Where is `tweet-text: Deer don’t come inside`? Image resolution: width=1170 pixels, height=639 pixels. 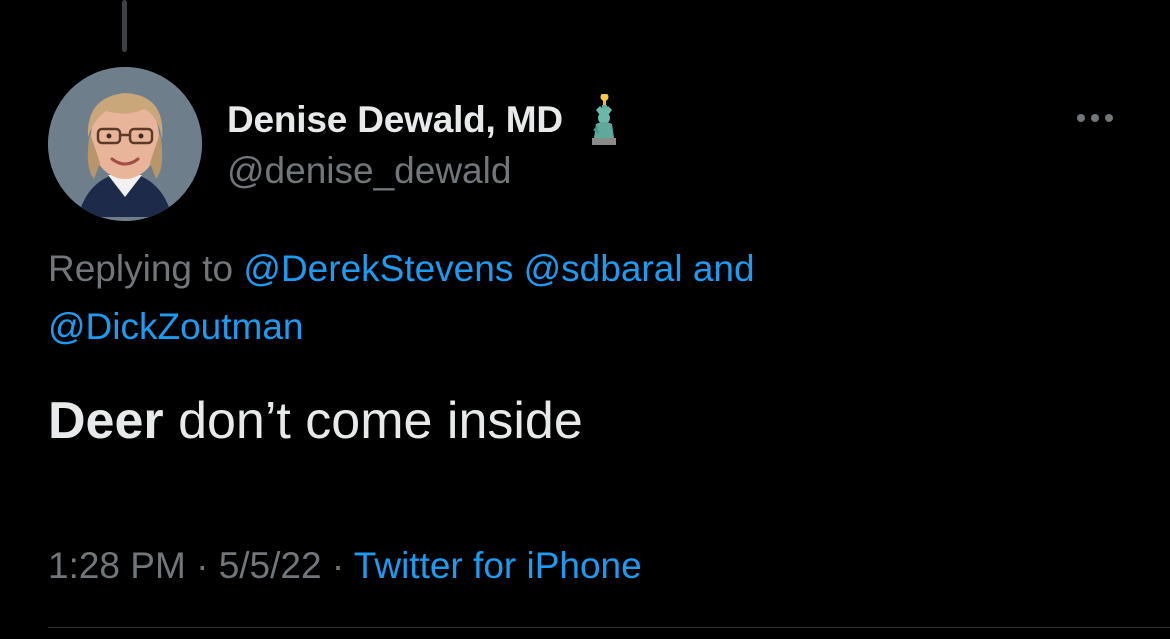 tweet-text: Deer don’t come inside is located at coordinates (315, 421).